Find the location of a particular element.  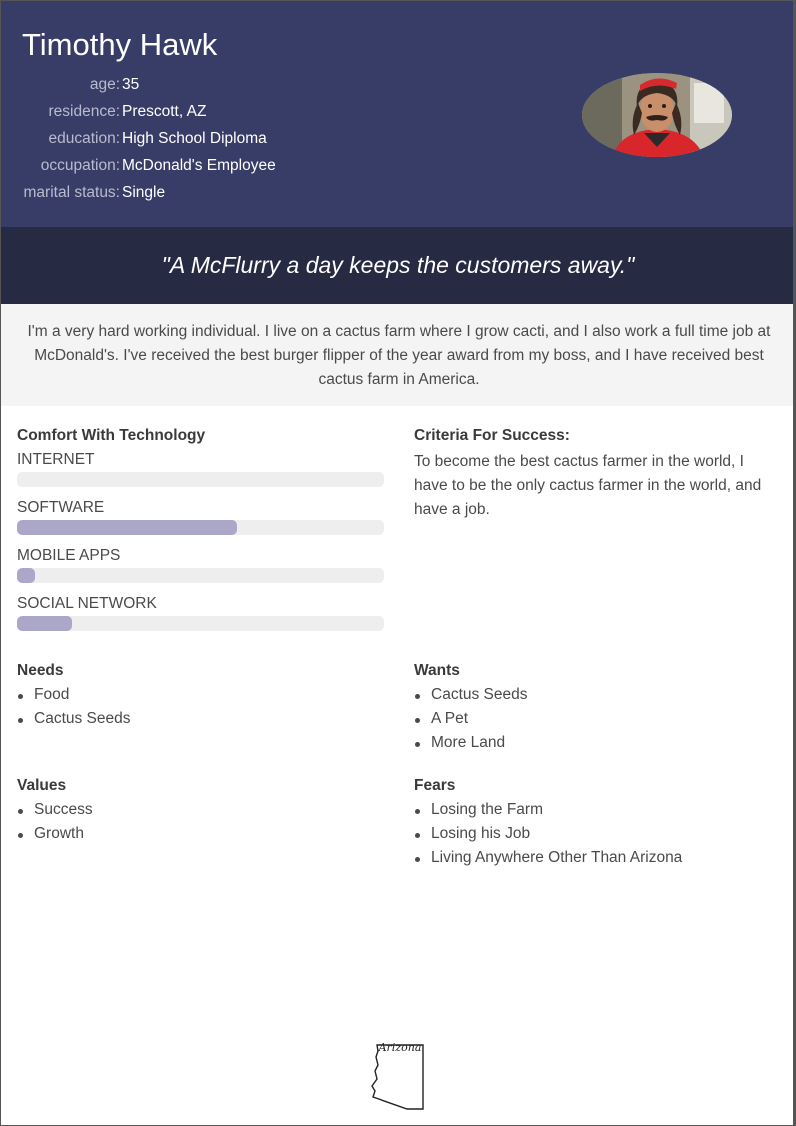

wants-list: Cactus Seeds A Pet More Land is located at coordinates (471, 719).